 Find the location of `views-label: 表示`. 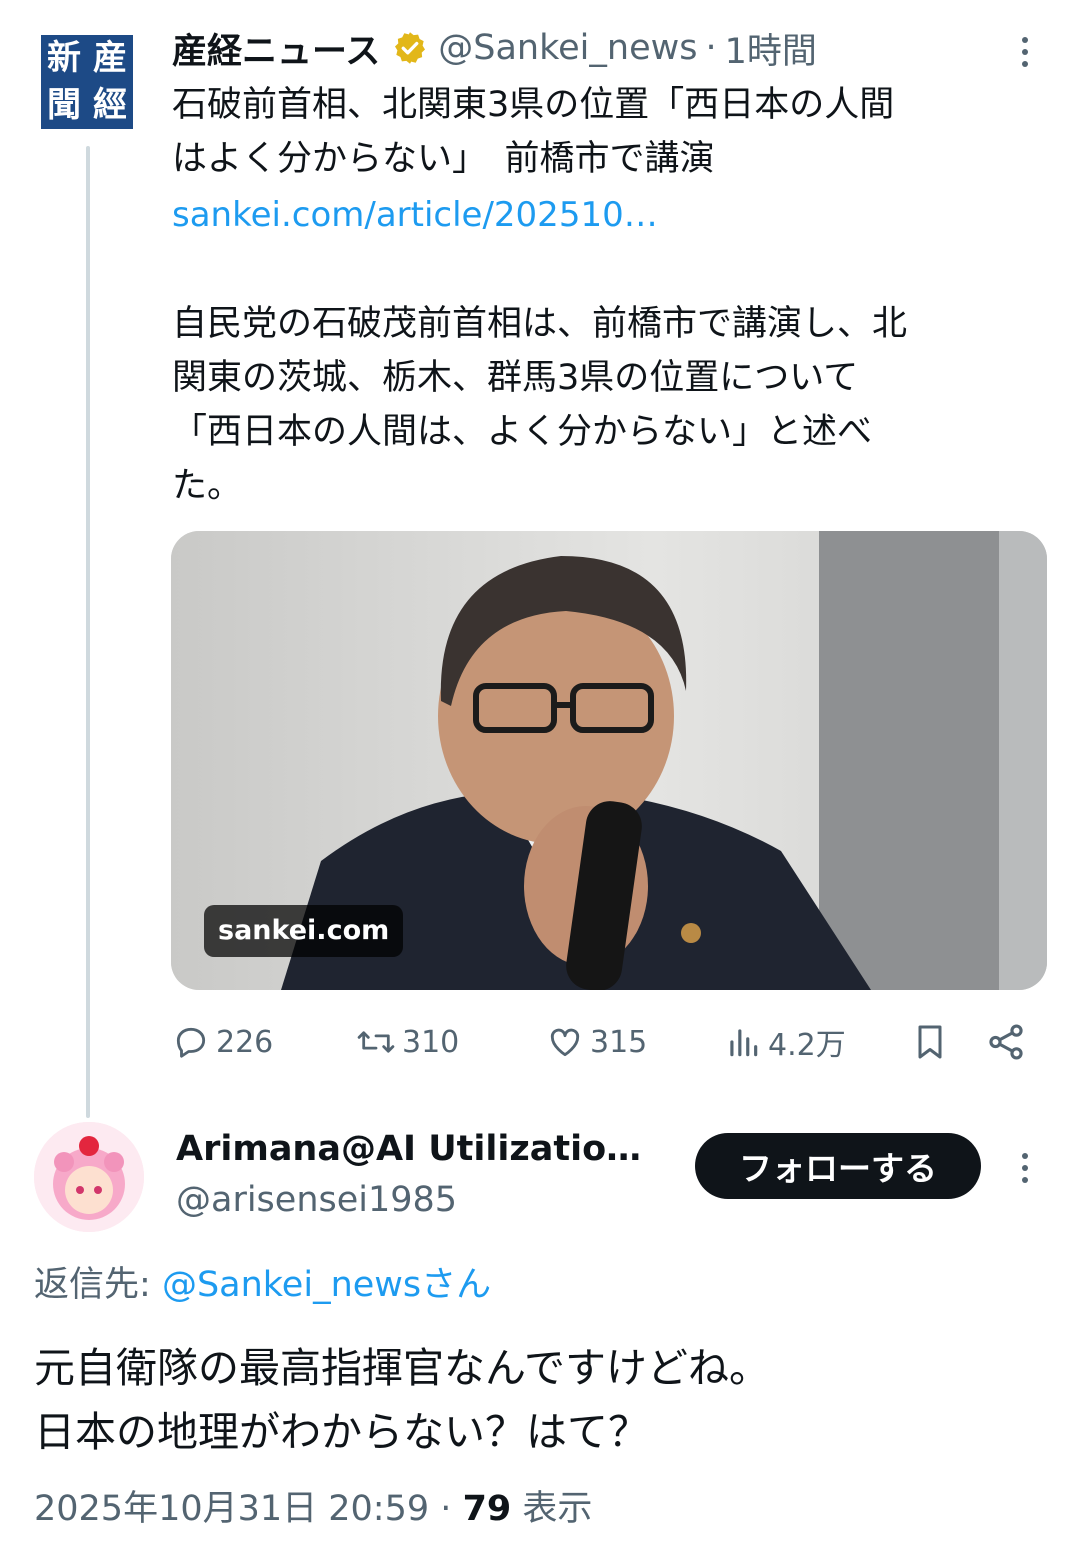

views-label: 表示 is located at coordinates (557, 1509).